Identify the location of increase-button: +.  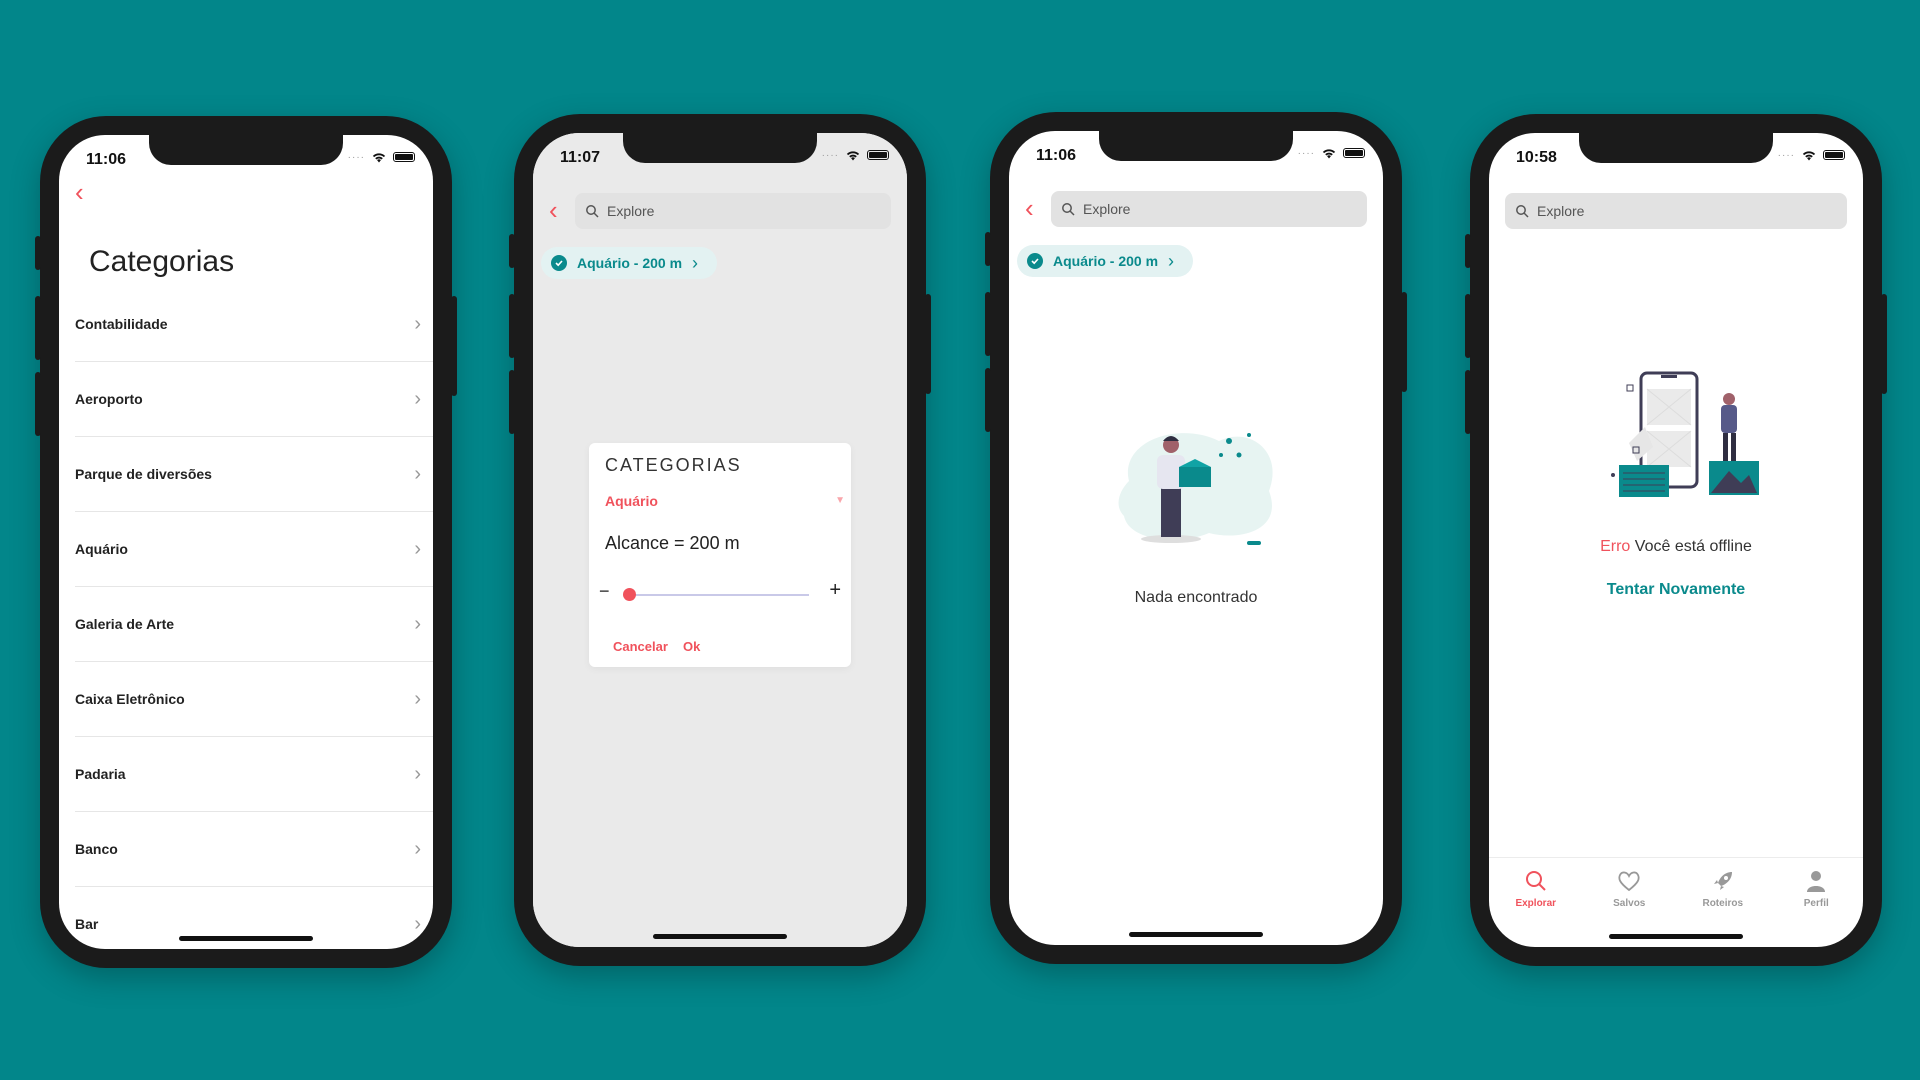
(835, 590).